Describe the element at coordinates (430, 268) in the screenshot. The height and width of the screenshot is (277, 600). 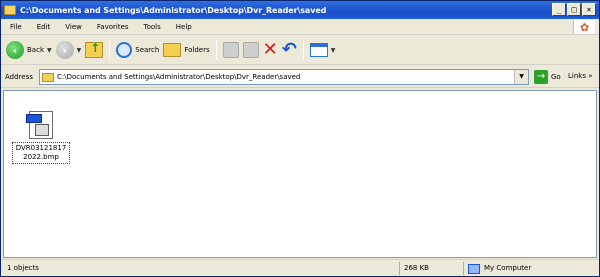
I see `status-size: 268 KB` at that location.